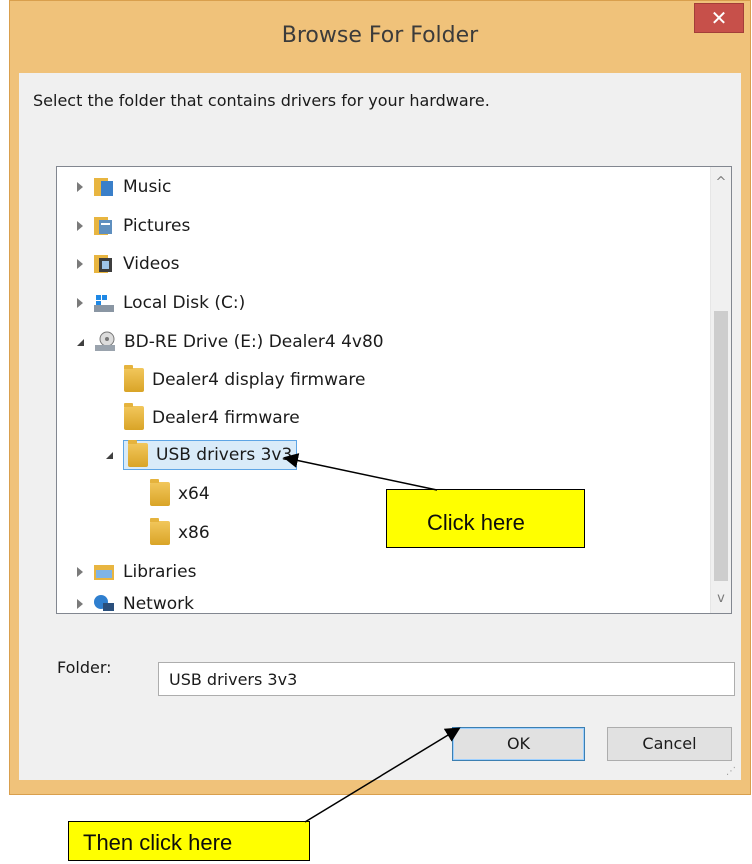 This screenshot has height=864, width=752. Describe the element at coordinates (669, 744) in the screenshot. I see `cancel-button: Cancel` at that location.